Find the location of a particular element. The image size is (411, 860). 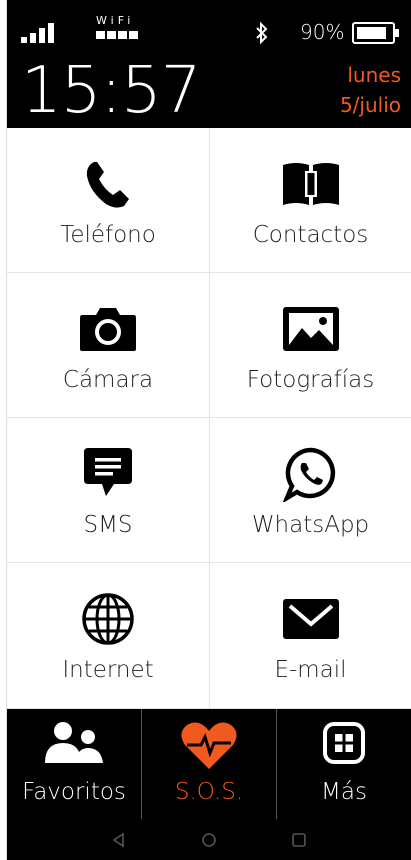

day-label: lunes is located at coordinates (374, 75).